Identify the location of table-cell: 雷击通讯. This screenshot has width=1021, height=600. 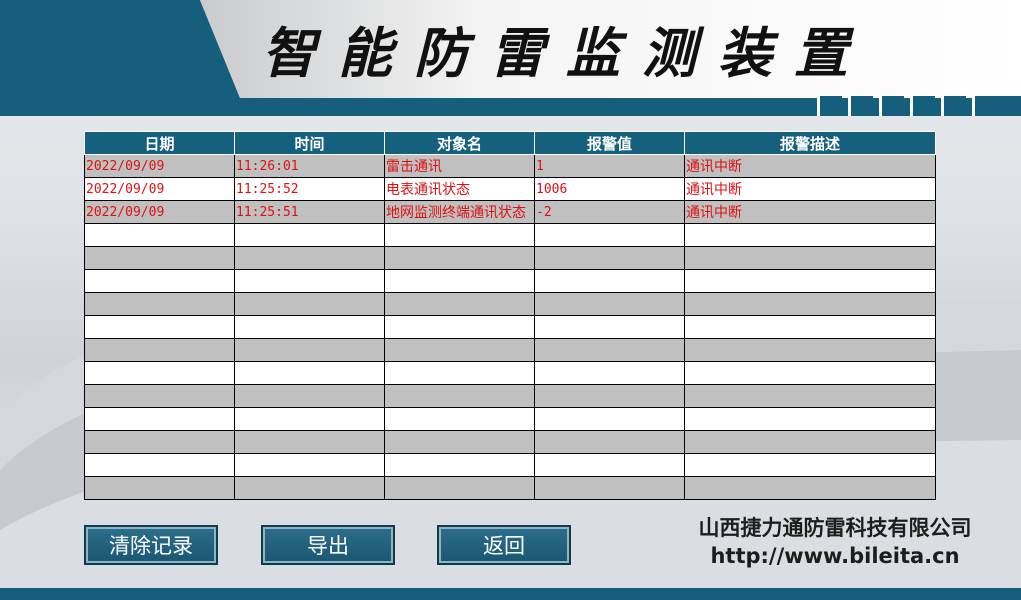
(459, 166).